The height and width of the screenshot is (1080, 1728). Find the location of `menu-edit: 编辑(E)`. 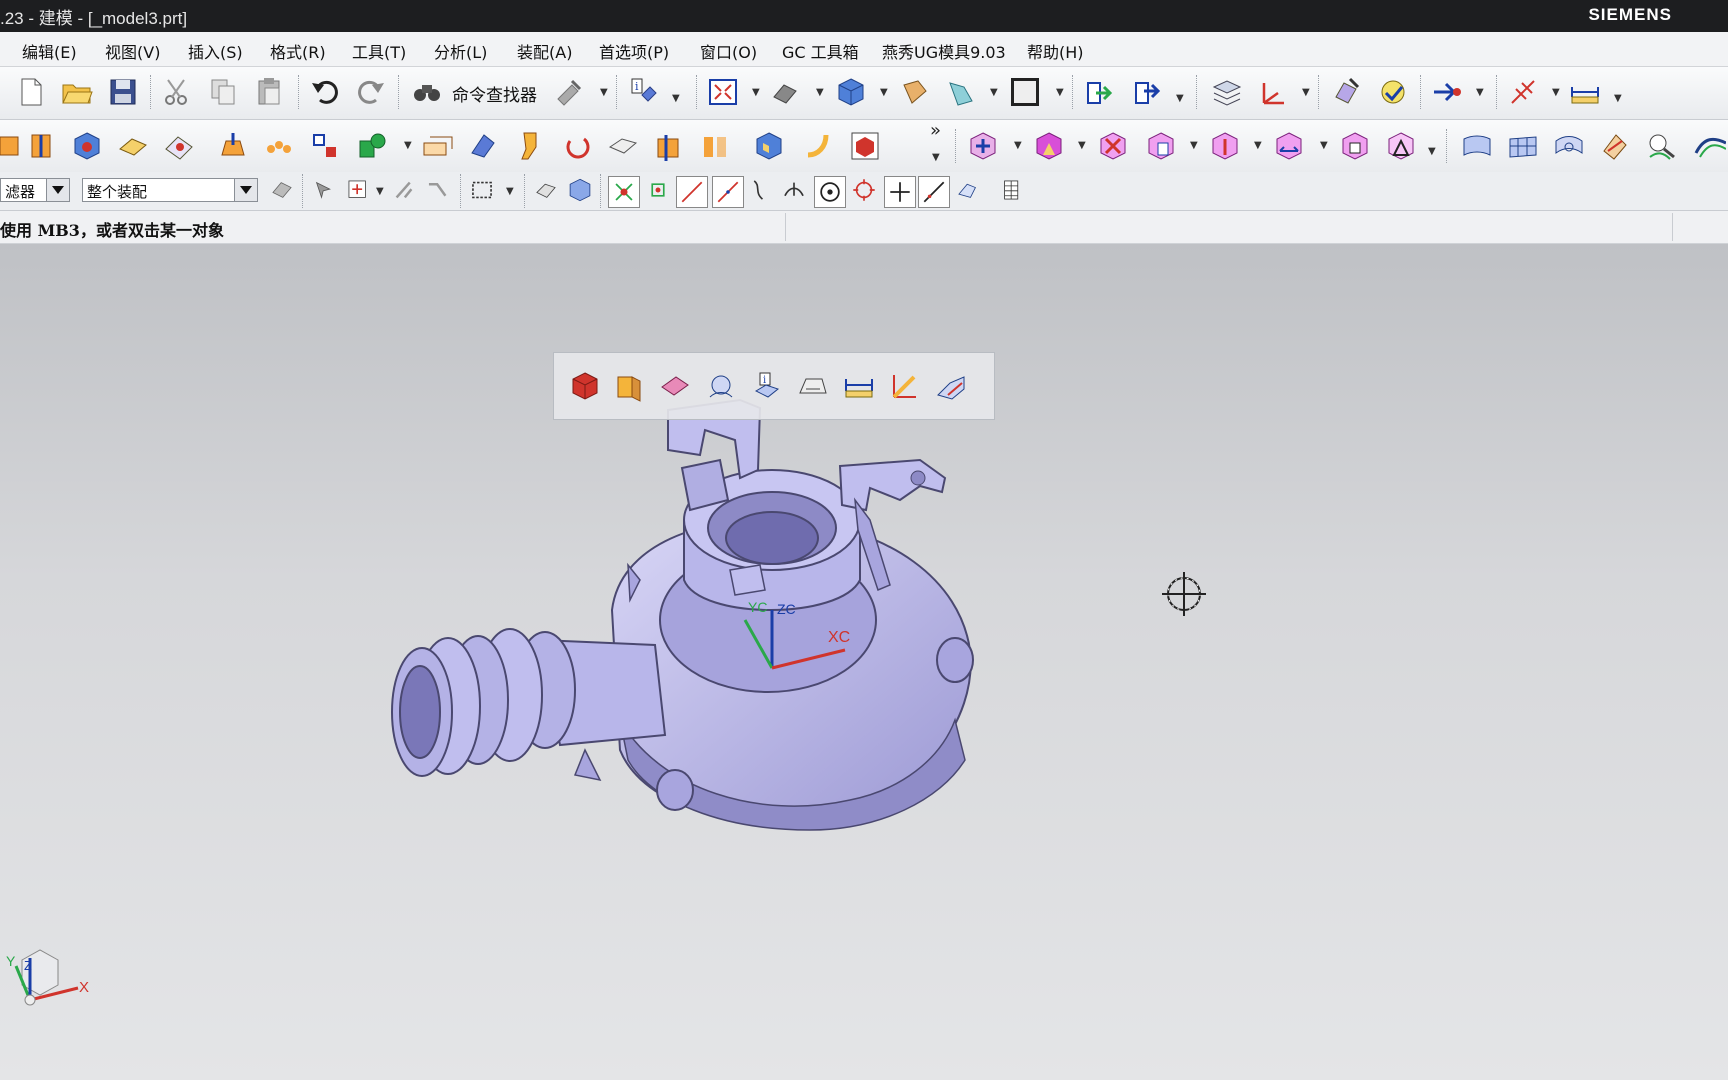

menu-edit: 编辑(E) is located at coordinates (49, 51).